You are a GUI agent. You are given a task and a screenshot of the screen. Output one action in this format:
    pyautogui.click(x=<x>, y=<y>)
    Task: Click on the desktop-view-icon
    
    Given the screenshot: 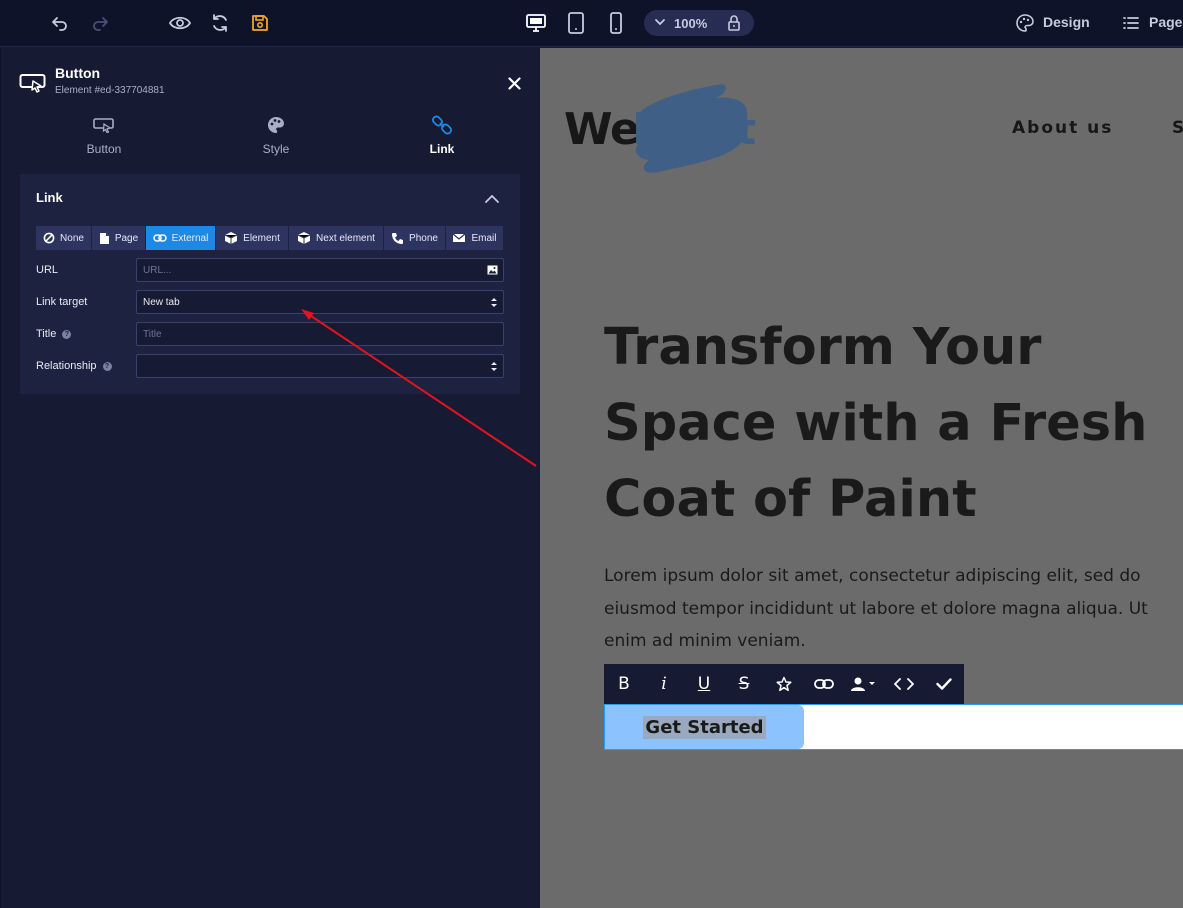 What is the action you would take?
    pyautogui.click(x=536, y=23)
    